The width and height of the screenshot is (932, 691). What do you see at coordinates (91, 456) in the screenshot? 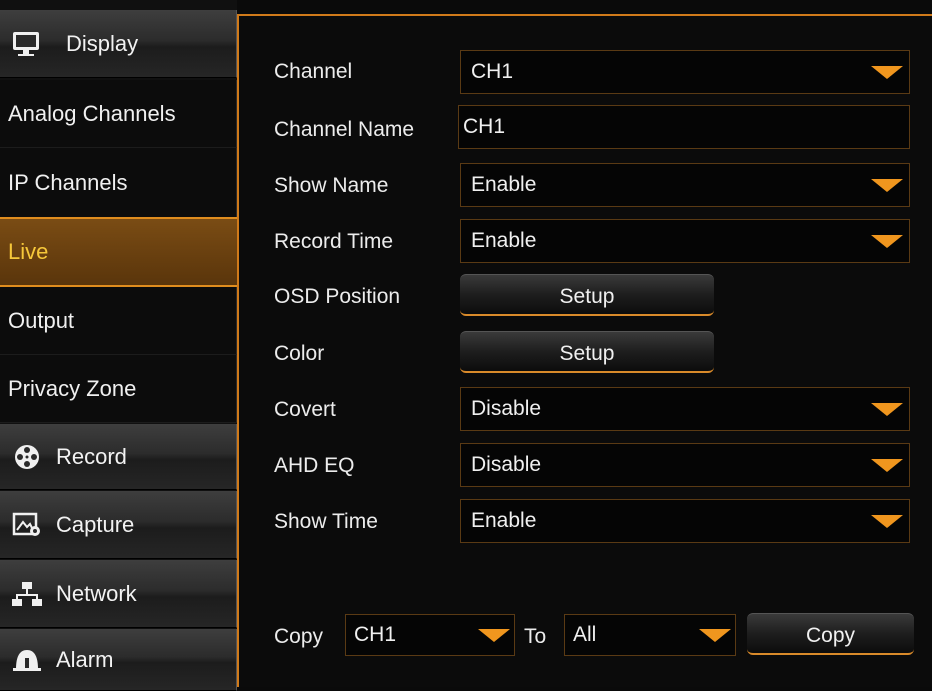
I see `sidebar-category-label: Record` at bounding box center [91, 456].